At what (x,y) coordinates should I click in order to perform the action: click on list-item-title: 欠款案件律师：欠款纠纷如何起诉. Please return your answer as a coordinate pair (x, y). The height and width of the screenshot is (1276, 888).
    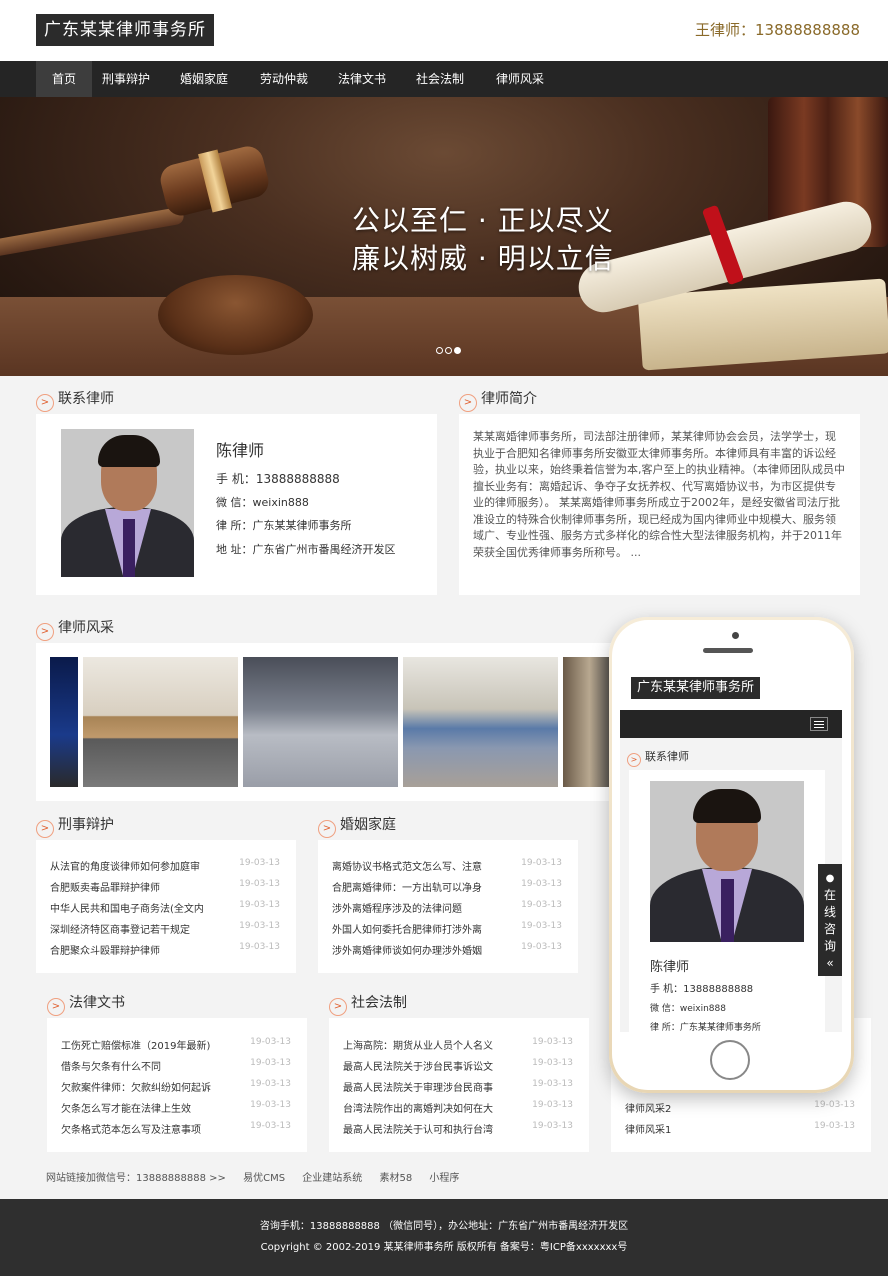
    Looking at the image, I should click on (141, 1086).